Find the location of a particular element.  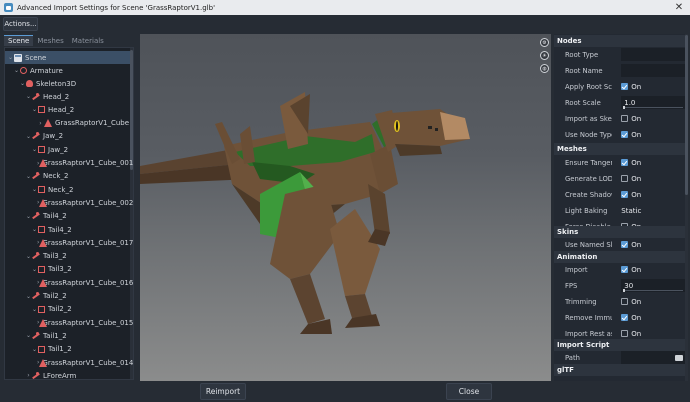

fps-spinbox: 30 is located at coordinates (653, 285).